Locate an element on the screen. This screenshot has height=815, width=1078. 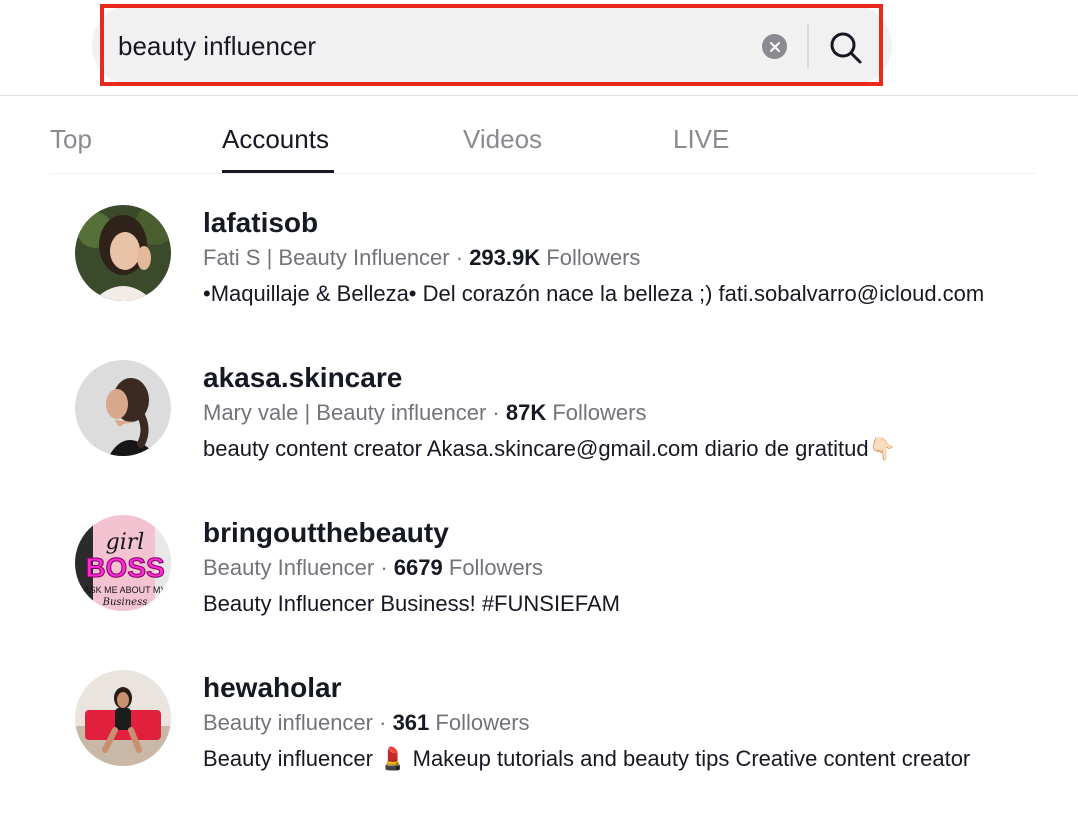
account-display-name: Mary vale | Beauty influencer is located at coordinates (345, 412).